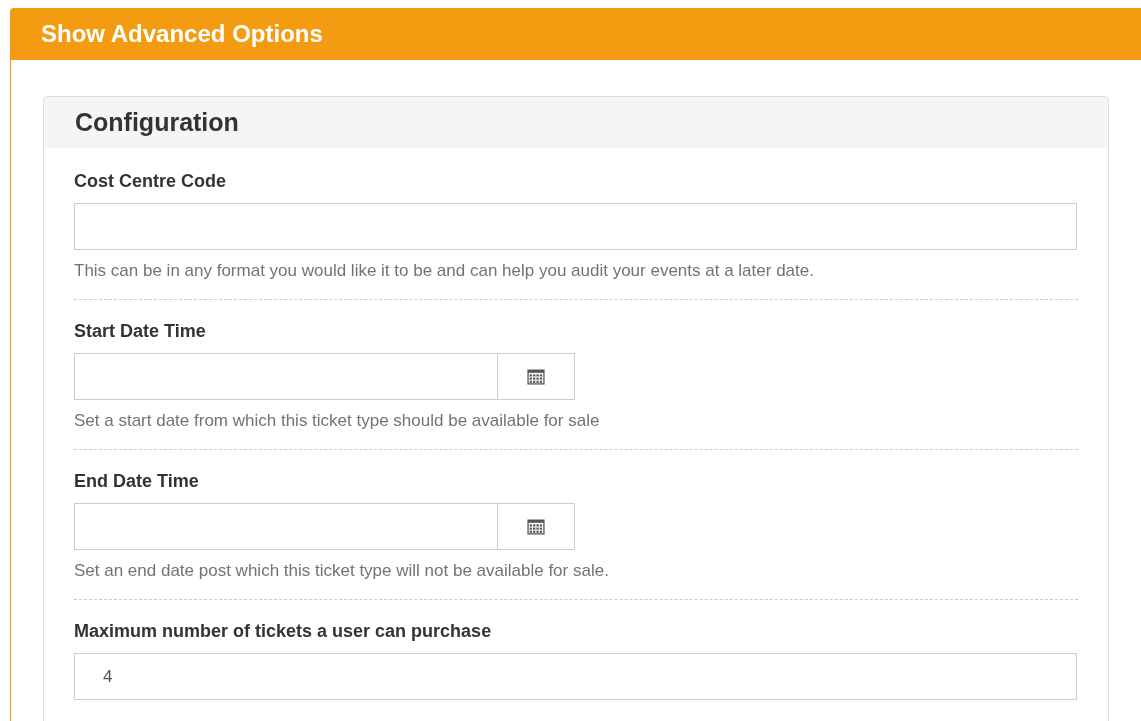 Image resolution: width=1141 pixels, height=721 pixels. I want to click on text-input, so click(575, 226).